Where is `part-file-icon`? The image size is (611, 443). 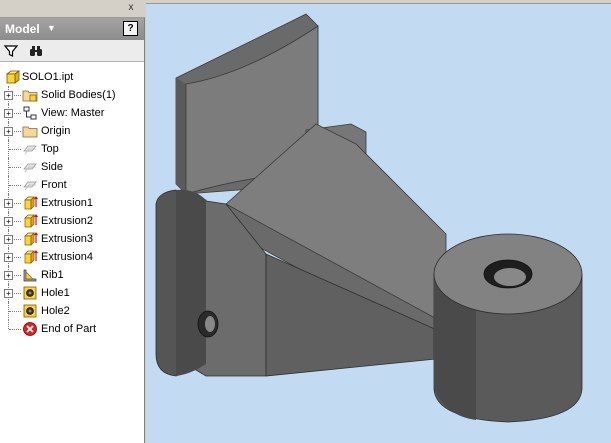 part-file-icon is located at coordinates (13, 77).